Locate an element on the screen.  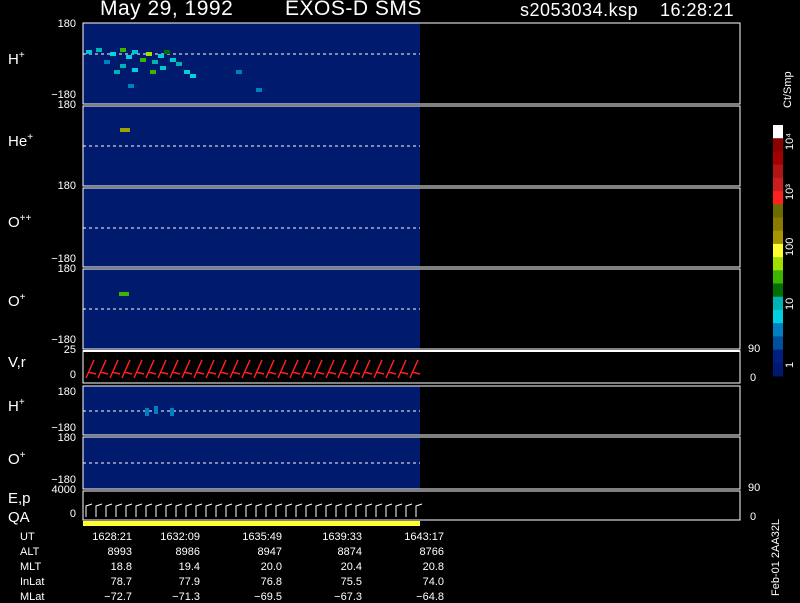
table-cell: 8874 is located at coordinates (349, 552).